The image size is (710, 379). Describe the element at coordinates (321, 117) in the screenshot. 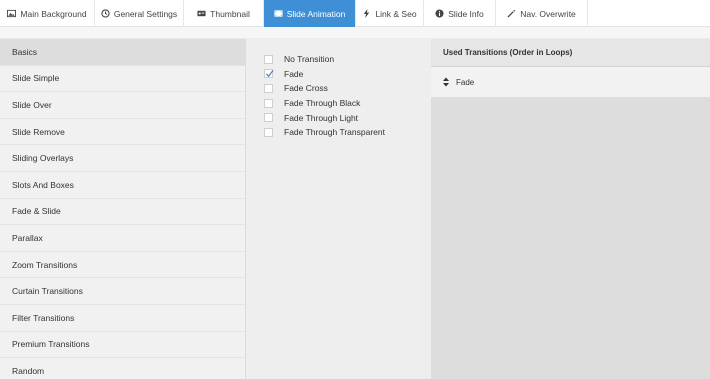

I see `transition-option-label: Fade Through Light` at that location.